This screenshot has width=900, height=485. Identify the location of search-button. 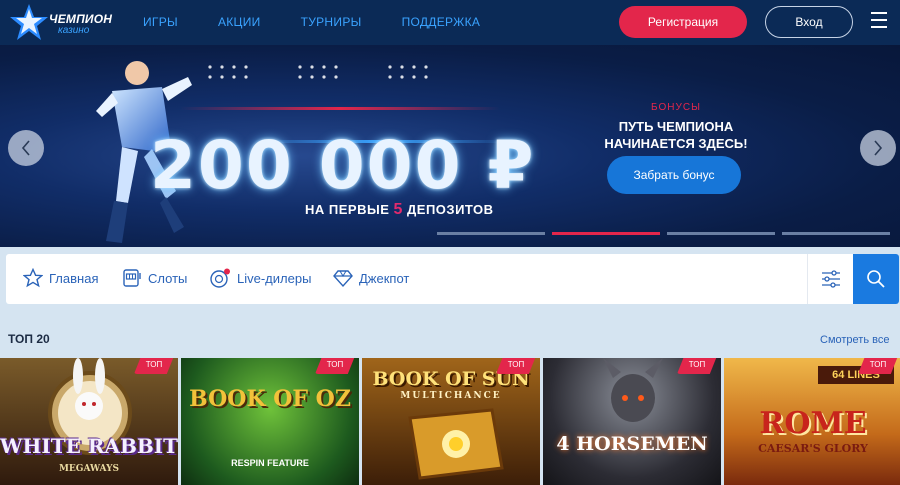
(876, 279).